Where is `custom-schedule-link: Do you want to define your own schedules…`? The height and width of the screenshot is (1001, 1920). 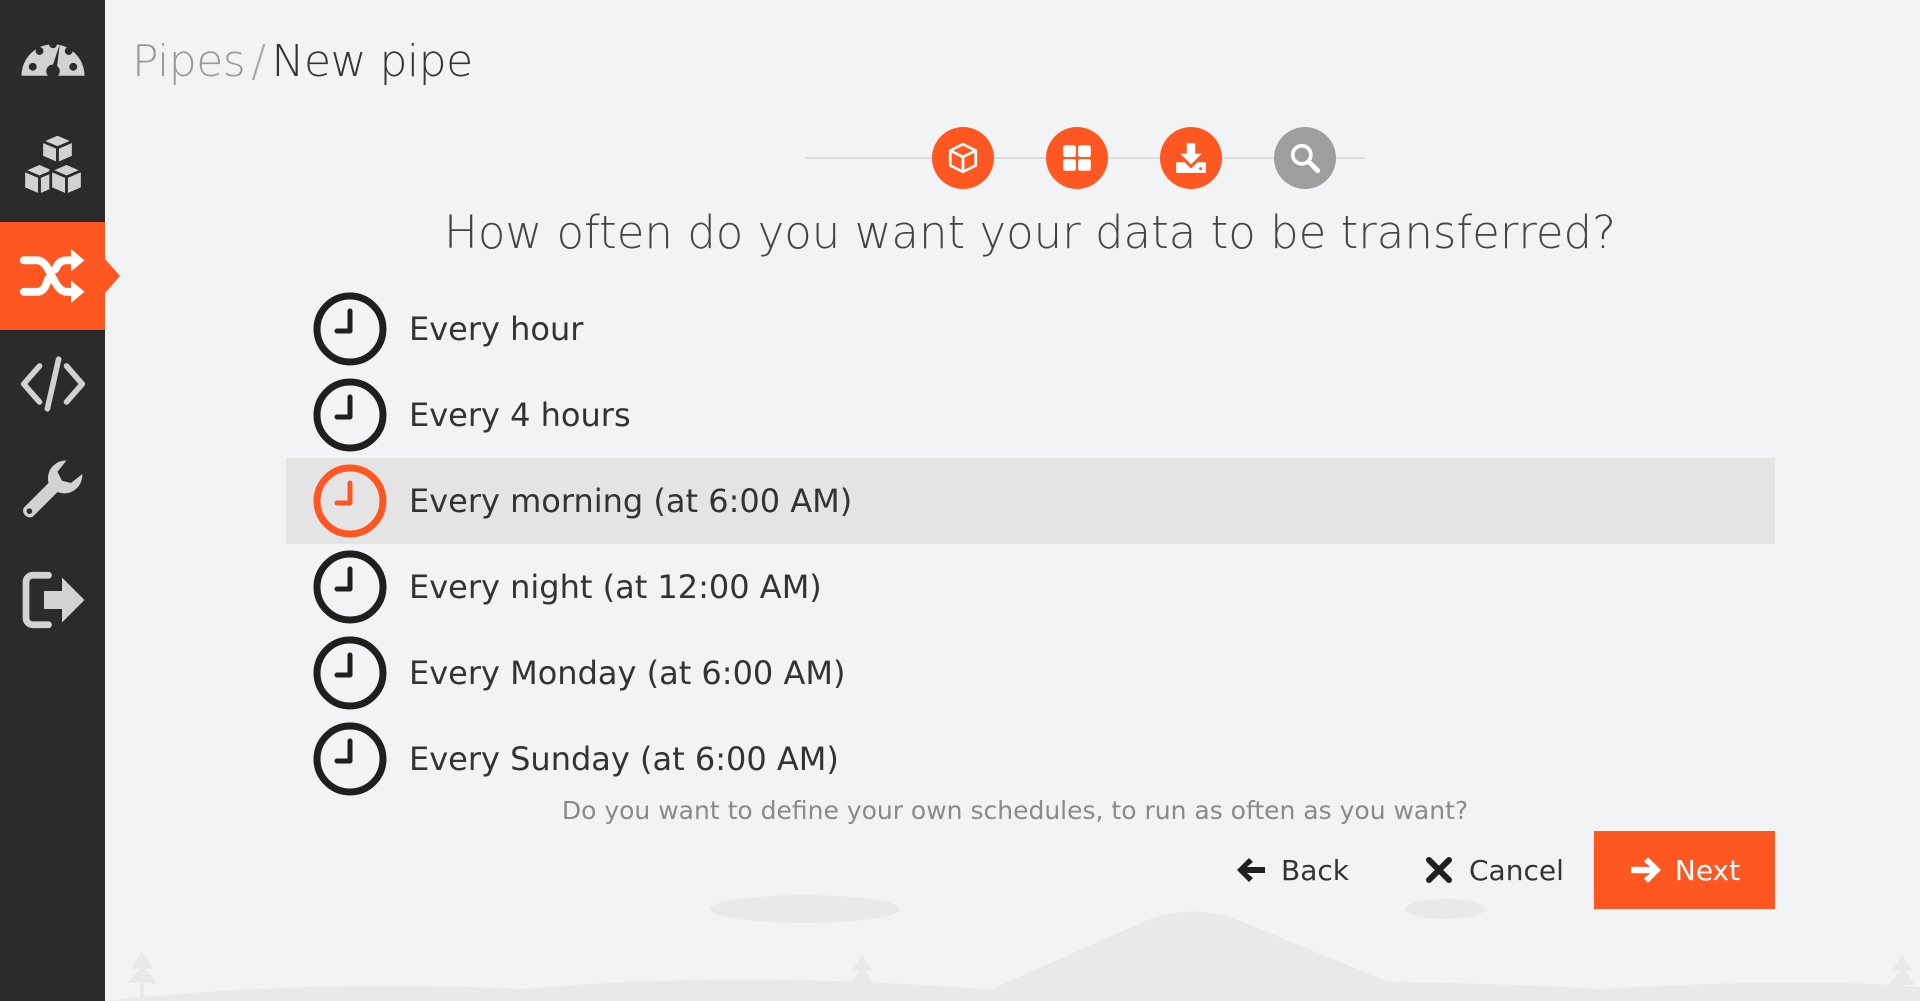
custom-schedule-link: Do you want to define your own schedules… is located at coordinates (1012, 810).